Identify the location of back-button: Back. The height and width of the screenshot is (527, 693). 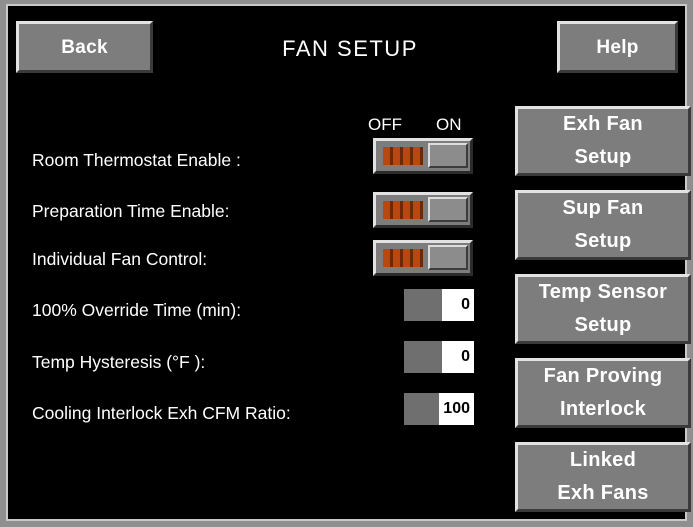
(84, 47).